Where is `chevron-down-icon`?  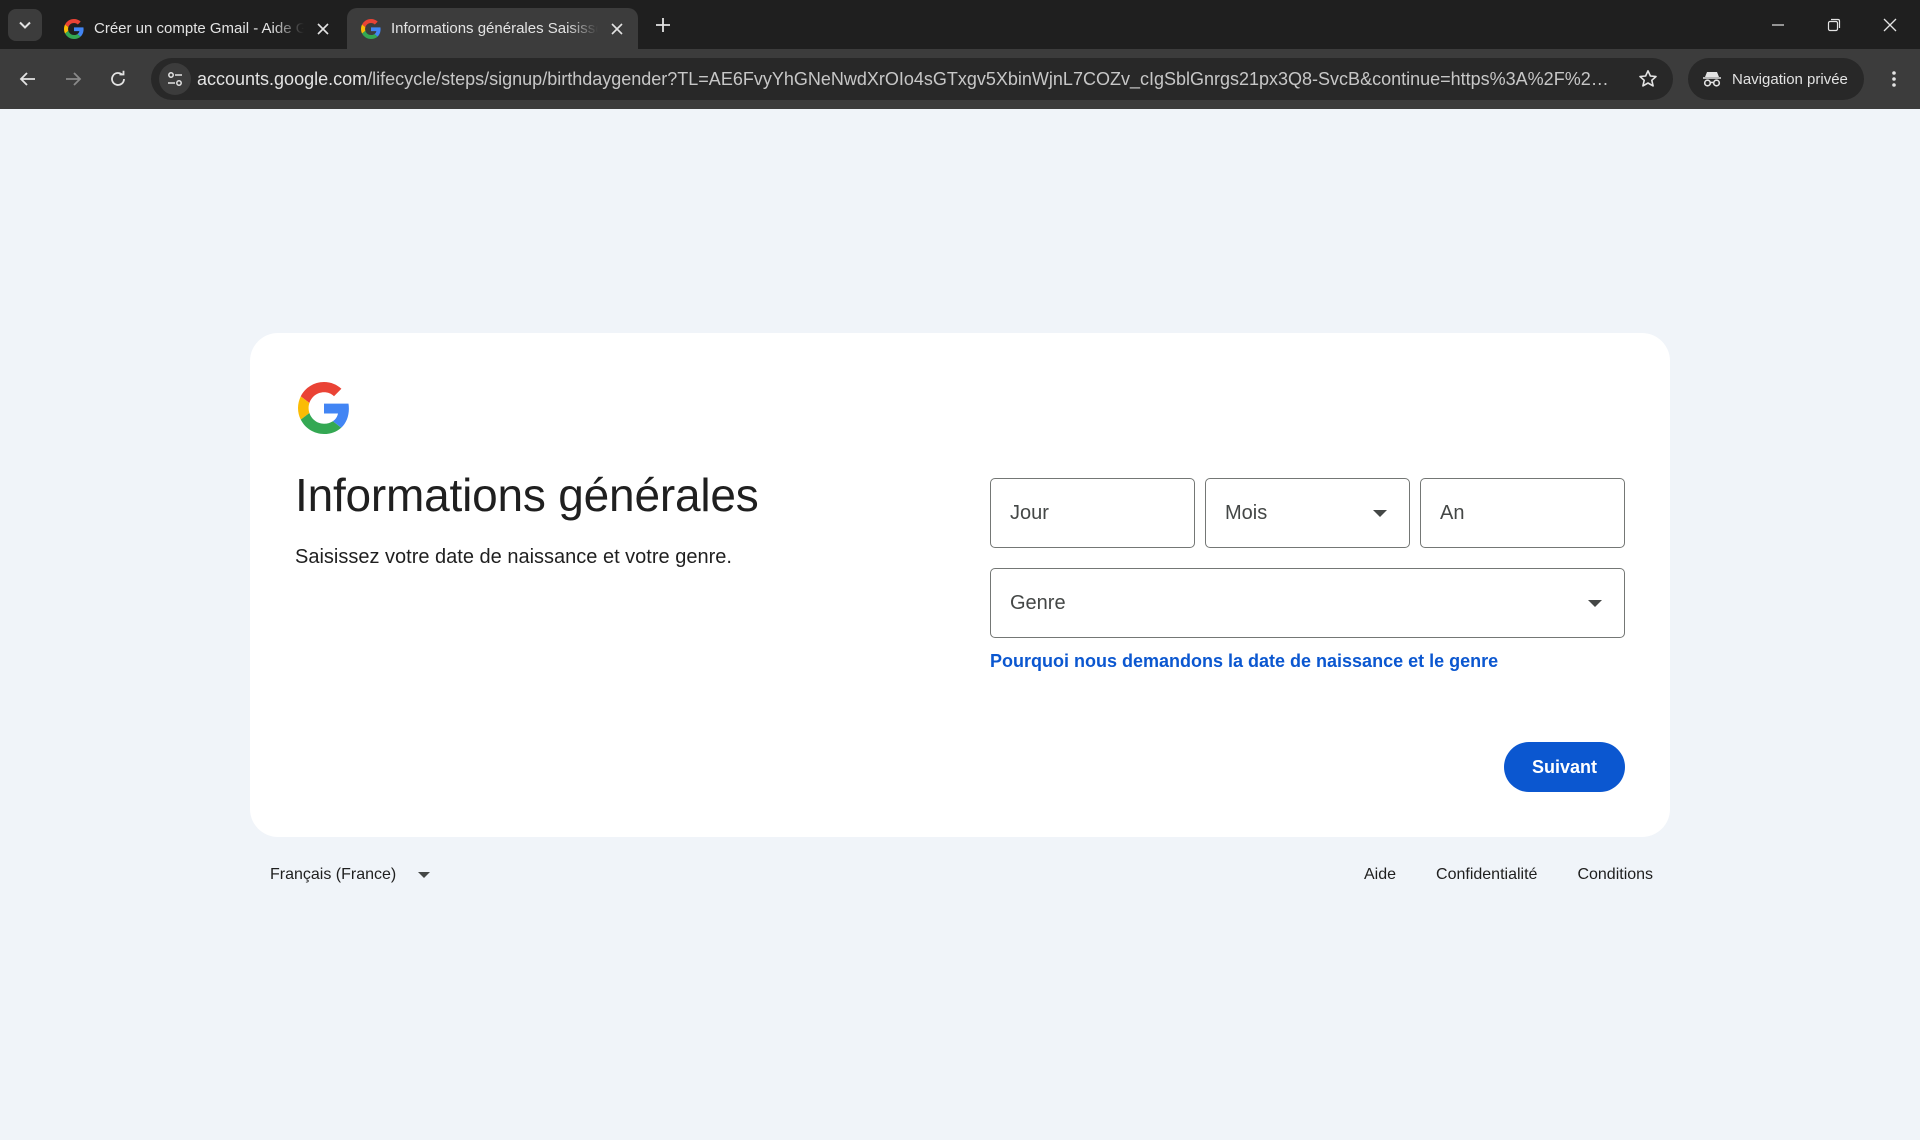 chevron-down-icon is located at coordinates (25, 25).